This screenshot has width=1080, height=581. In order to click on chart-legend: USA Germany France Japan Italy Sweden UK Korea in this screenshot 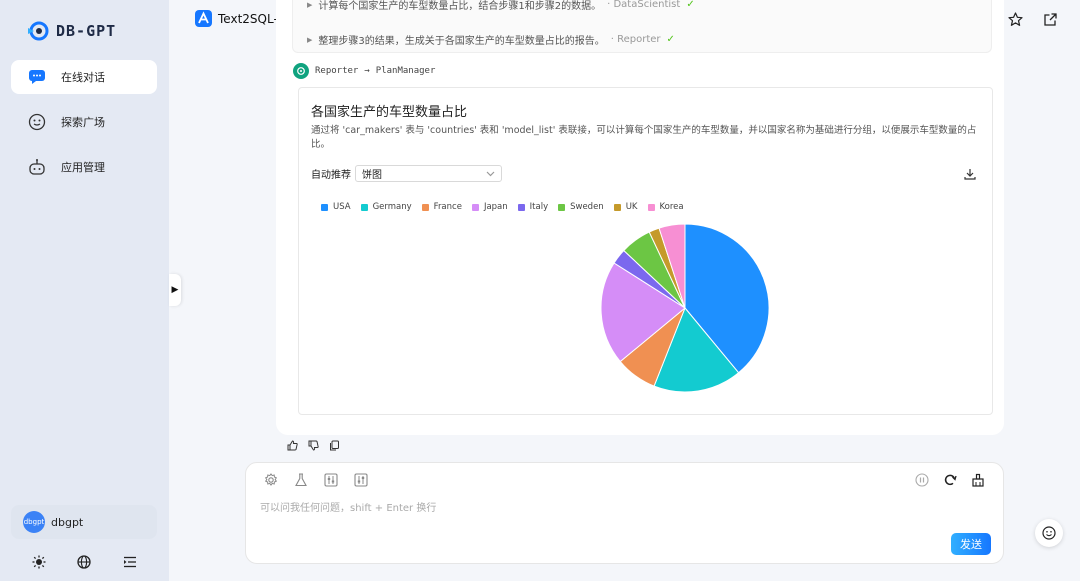, I will do `click(502, 207)`.